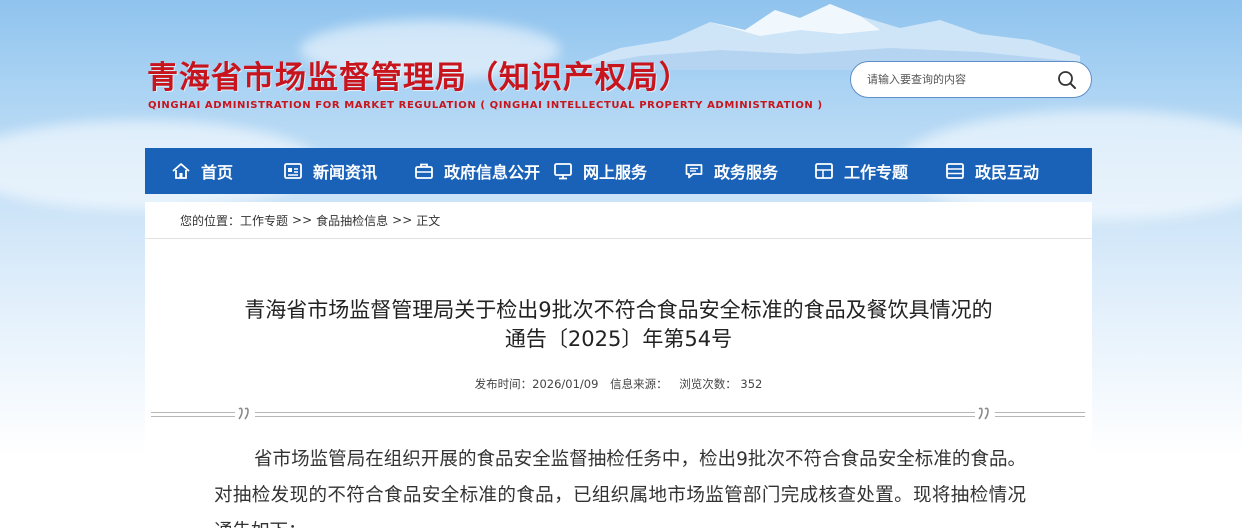 The width and height of the screenshot is (1242, 528). Describe the element at coordinates (352, 220) in the screenshot. I see `breadcrumb-link-food-inspection: 食品抽检信息` at that location.